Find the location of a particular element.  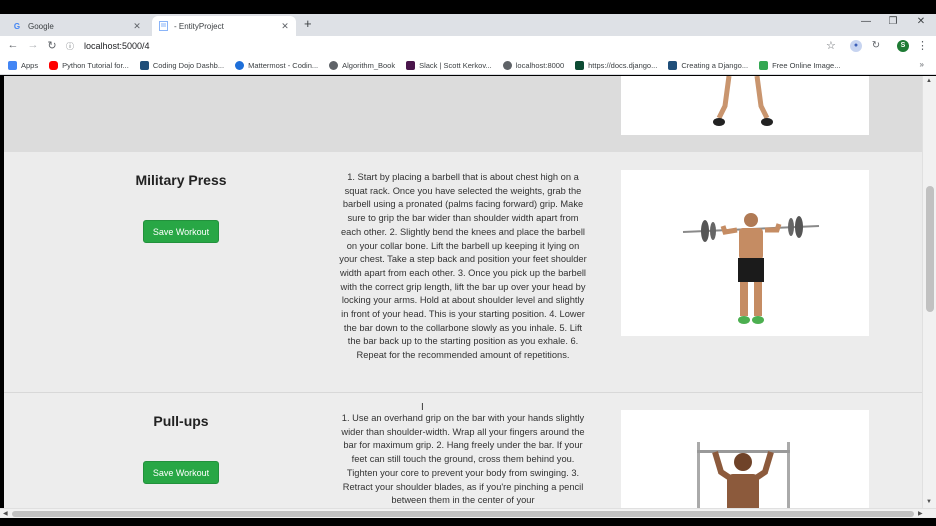

workout-row is located at coordinates (463, 114).